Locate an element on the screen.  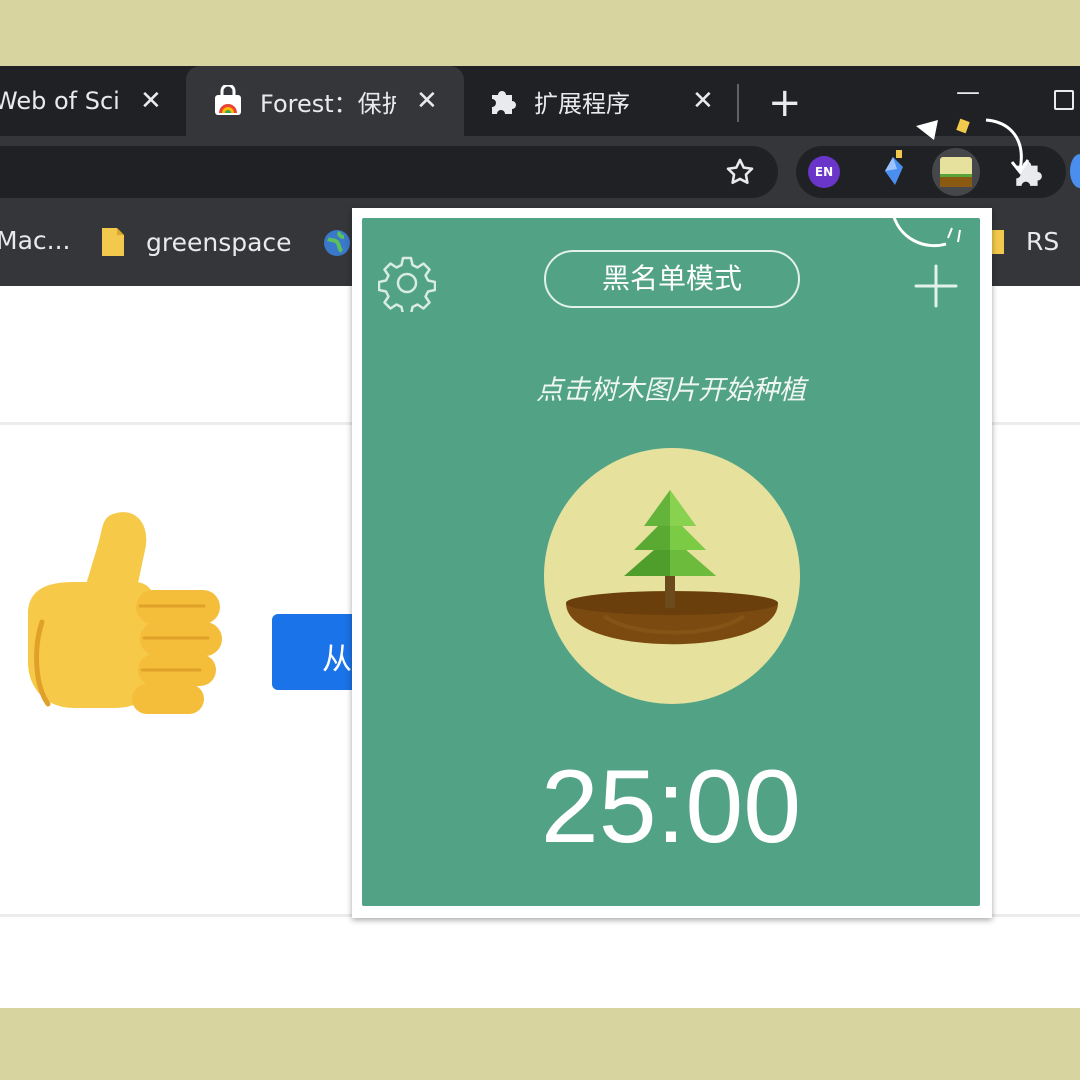
blacklist-mode-toggle: 黑名单模式 is located at coordinates (672, 279).